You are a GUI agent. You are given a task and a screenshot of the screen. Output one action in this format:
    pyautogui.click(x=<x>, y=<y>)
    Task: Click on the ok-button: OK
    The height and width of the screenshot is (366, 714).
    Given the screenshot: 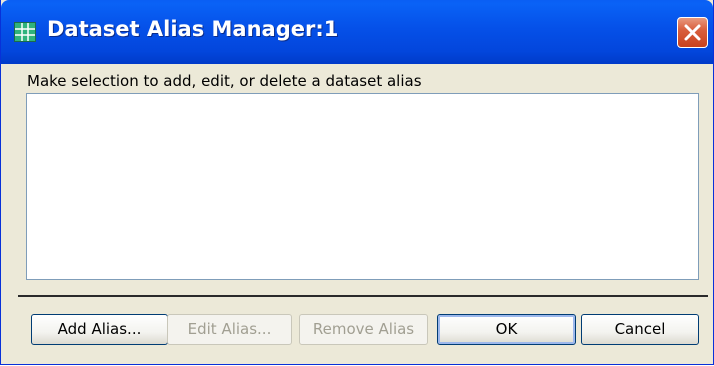 What is the action you would take?
    pyautogui.click(x=506, y=329)
    